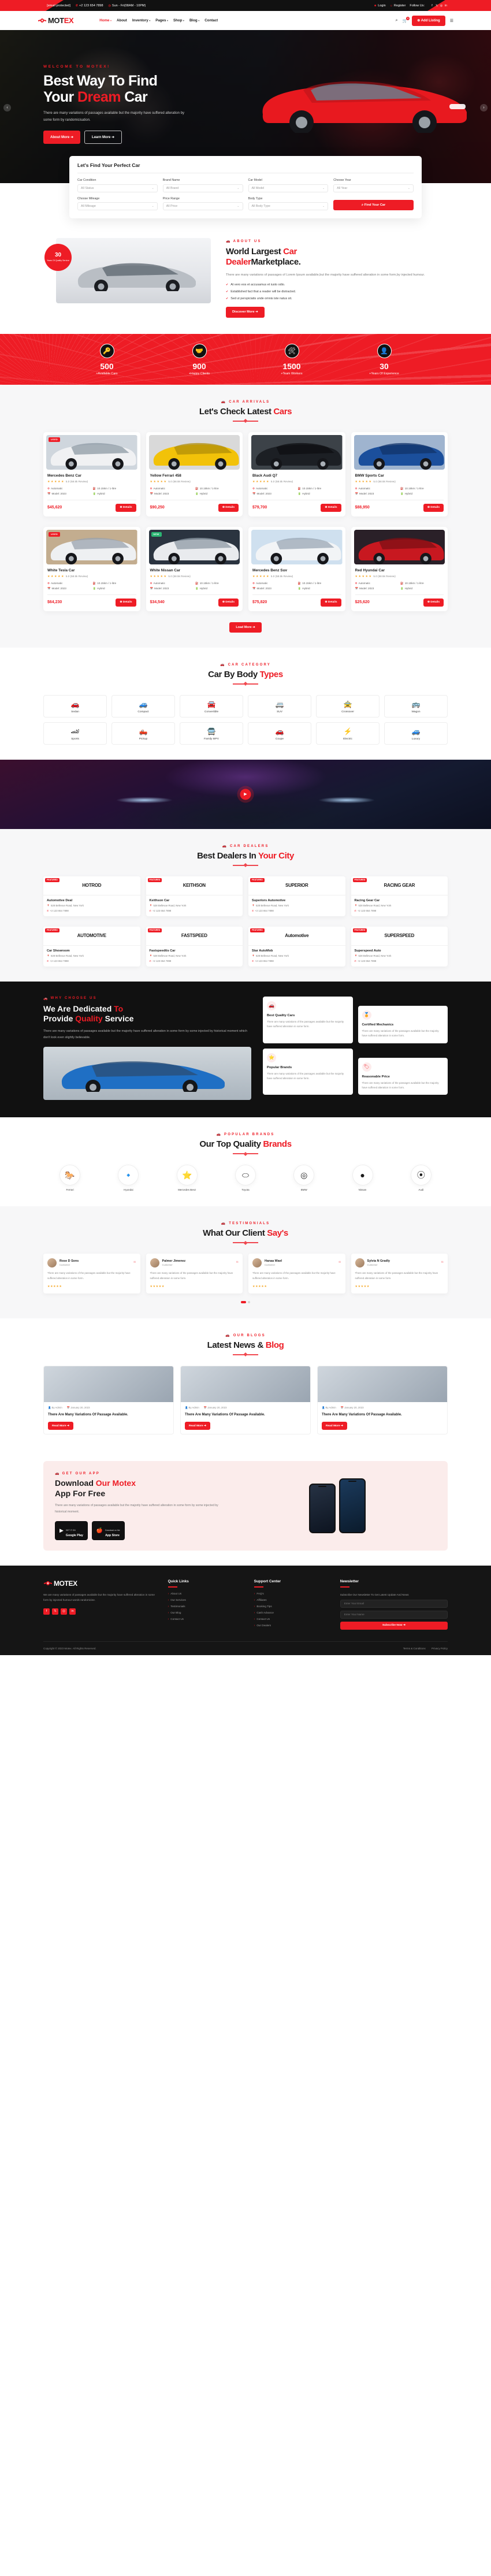 The height and width of the screenshot is (2576, 491). Describe the element at coordinates (143, 706) in the screenshot. I see `body-type-item: 🚙 Compact` at that location.